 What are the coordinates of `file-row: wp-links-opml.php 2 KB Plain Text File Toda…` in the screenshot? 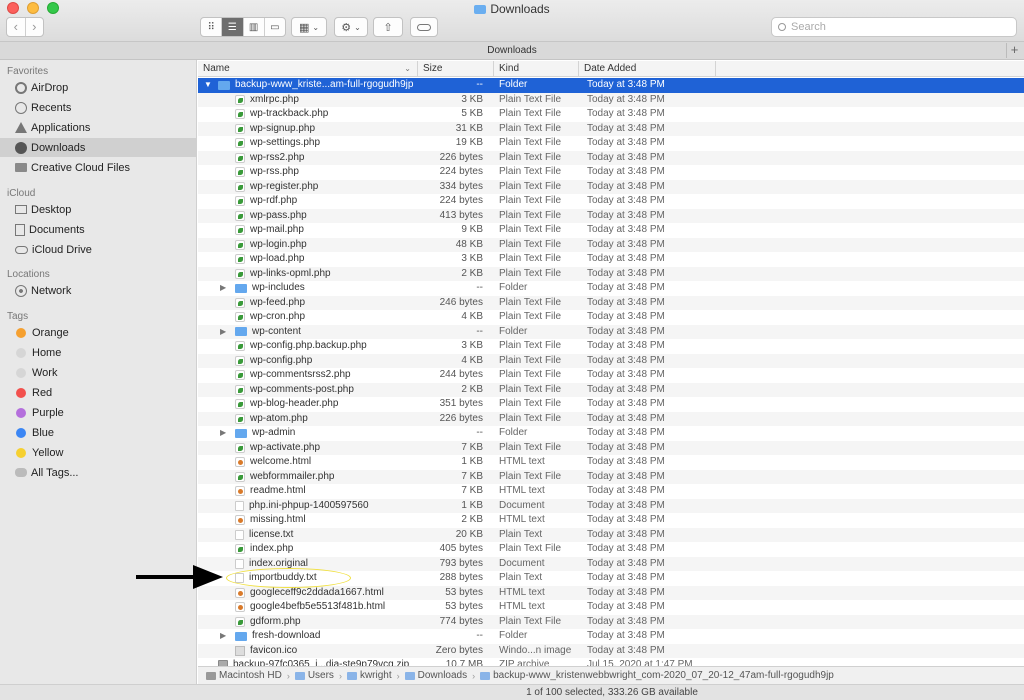 It's located at (611, 273).